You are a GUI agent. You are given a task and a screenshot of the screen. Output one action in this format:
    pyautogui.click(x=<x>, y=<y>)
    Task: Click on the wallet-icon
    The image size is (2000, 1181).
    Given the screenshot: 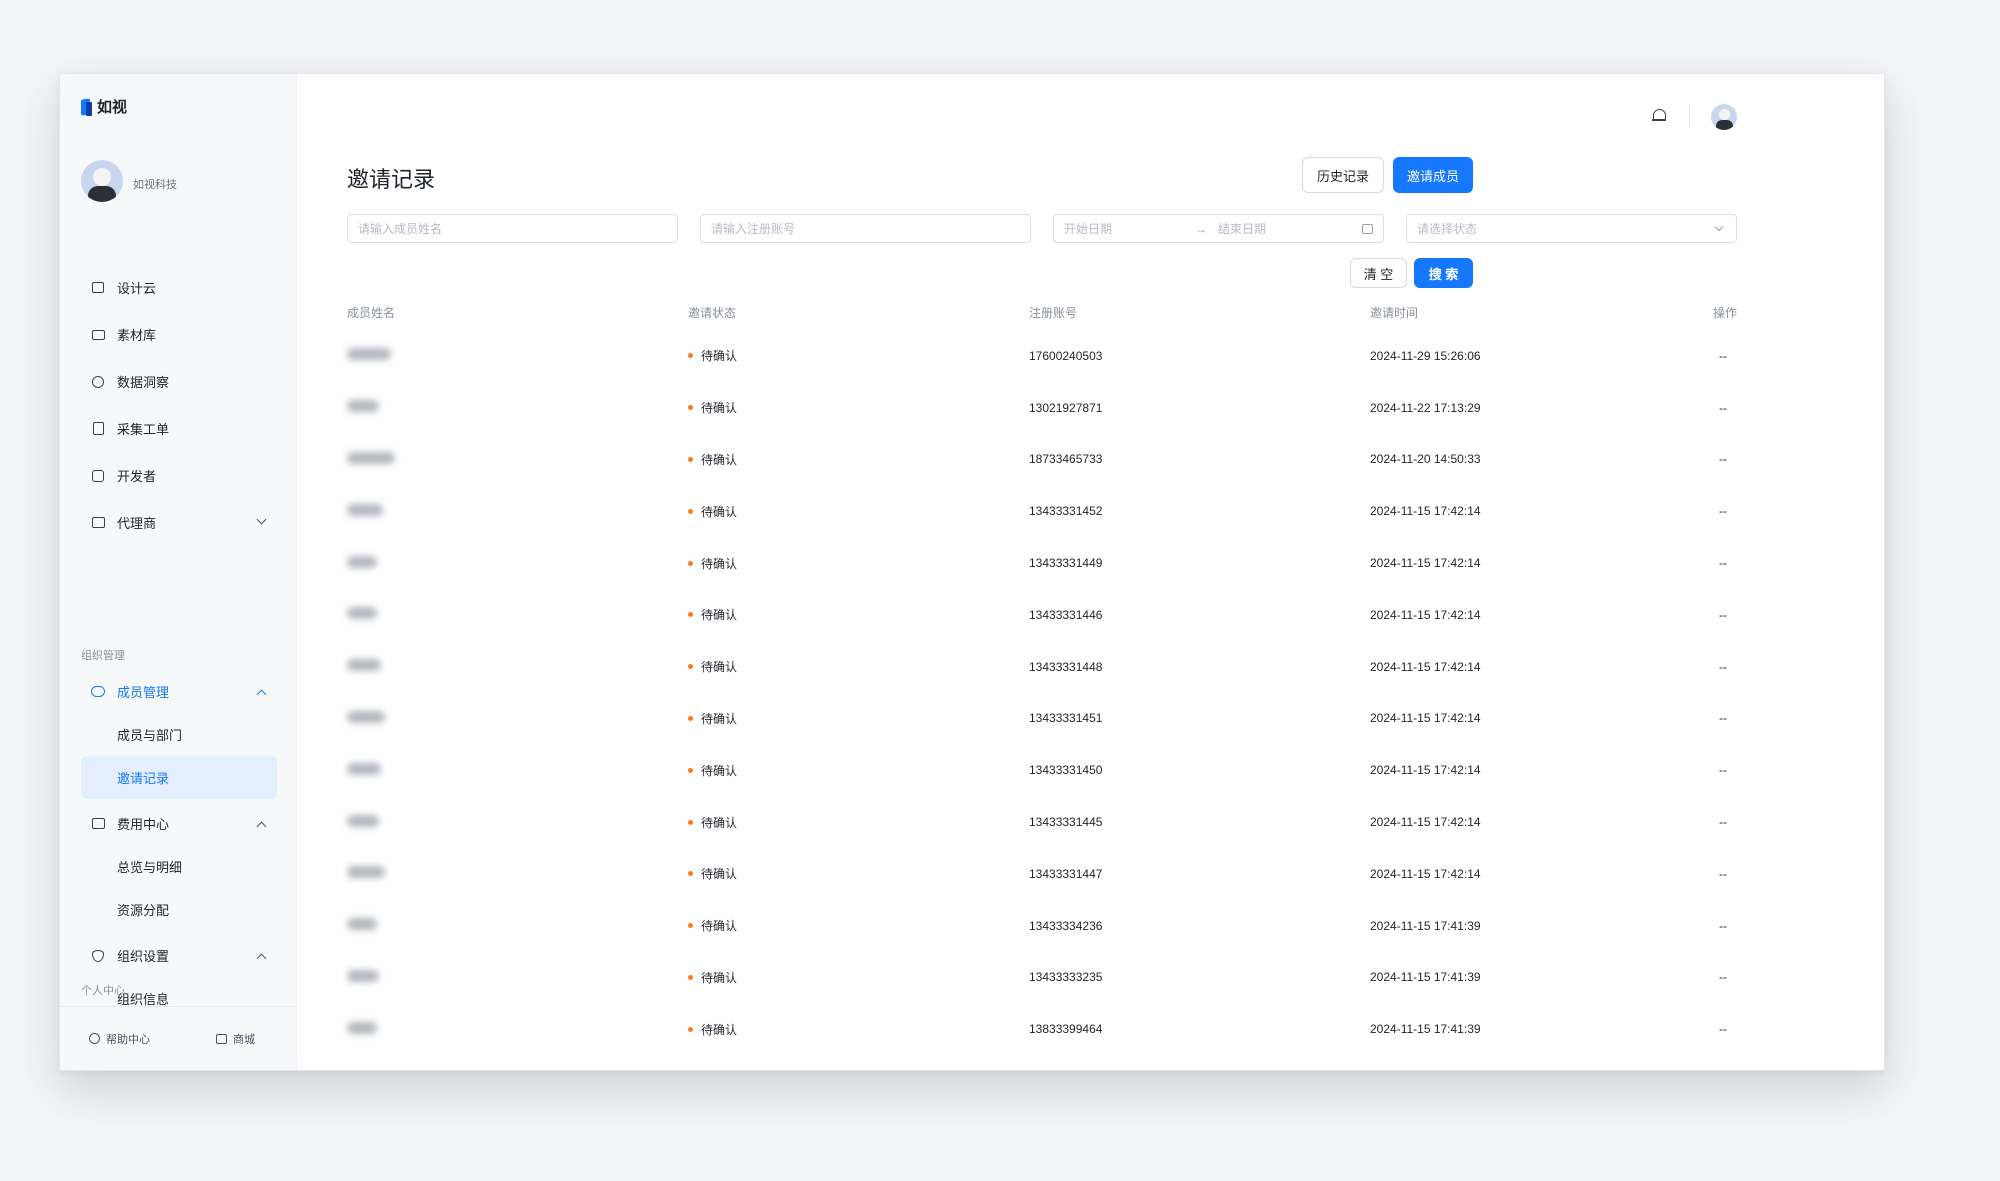 What is the action you would take?
    pyautogui.click(x=98, y=824)
    